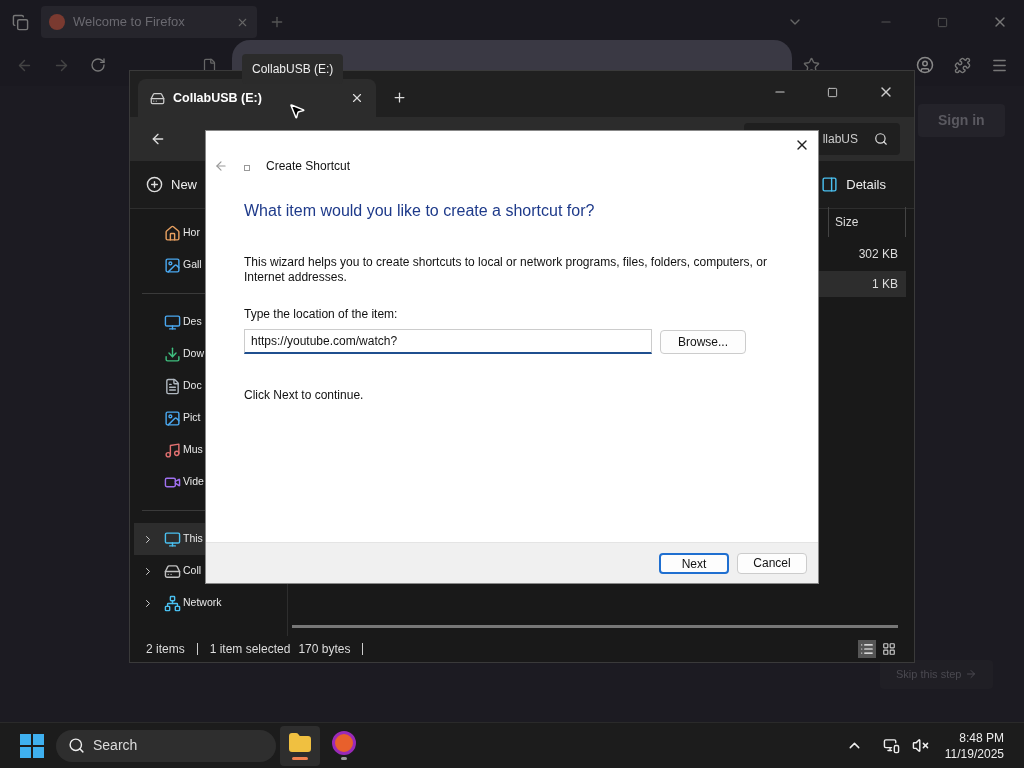  What do you see at coordinates (250, 649) in the screenshot?
I see `status-text: 1 item selected` at bounding box center [250, 649].